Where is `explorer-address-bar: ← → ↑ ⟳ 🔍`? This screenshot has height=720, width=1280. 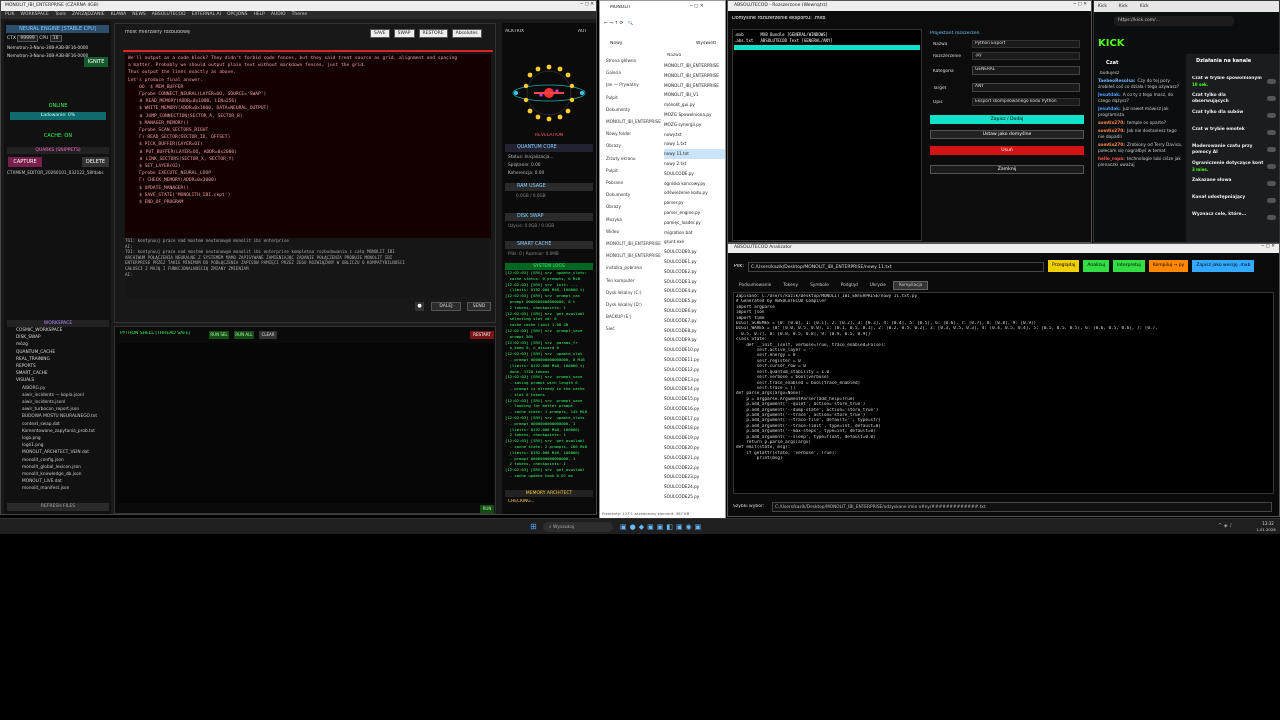 explorer-address-bar: ← → ↑ ⟳ 🔍 is located at coordinates (663, 25).